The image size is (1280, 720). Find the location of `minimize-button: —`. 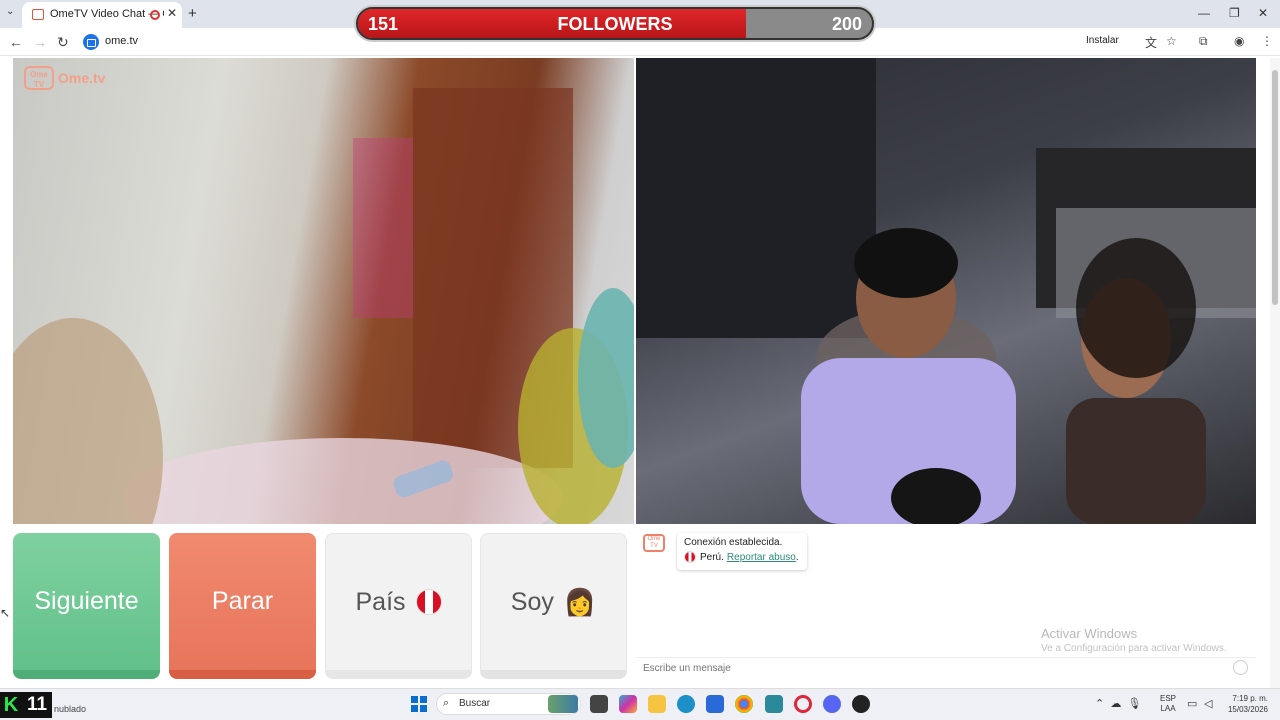

minimize-button: — is located at coordinates (1204, 13).